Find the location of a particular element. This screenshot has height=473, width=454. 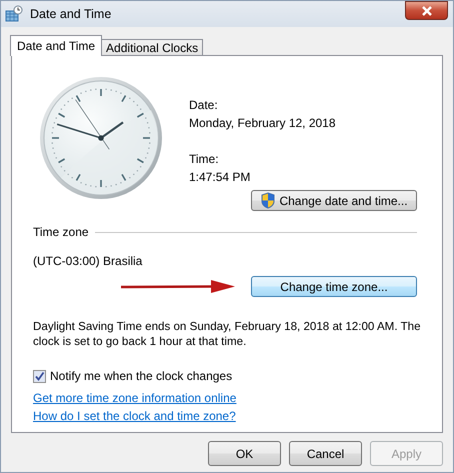

time-zone-value: (UTC-03:00) Brasilia is located at coordinates (88, 261).